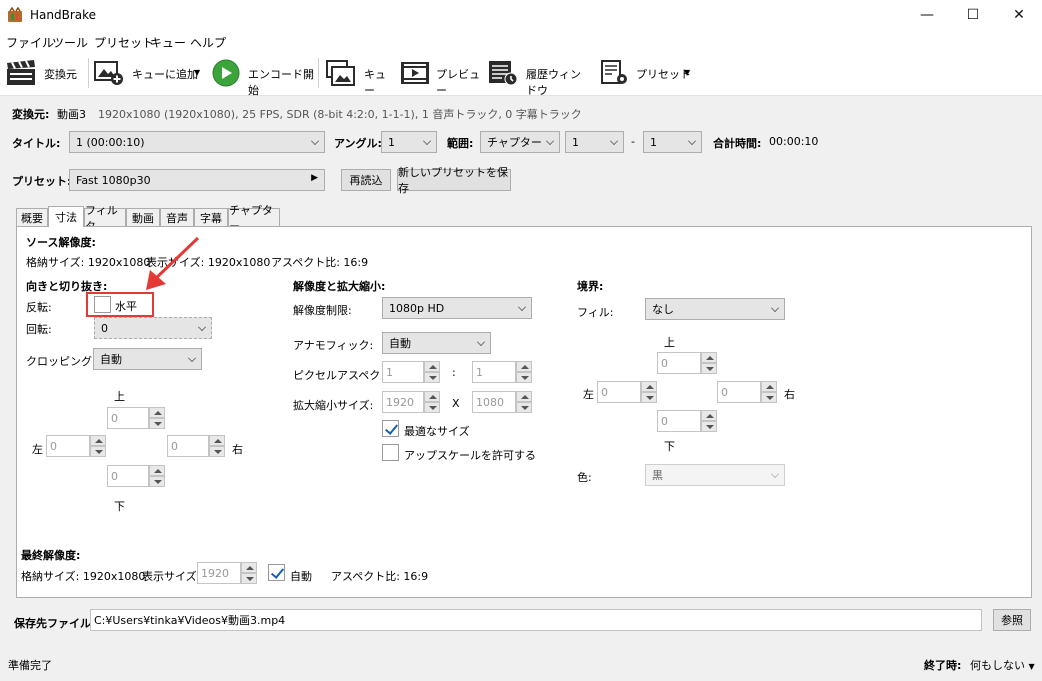 This screenshot has height=681, width=1042. I want to click on crop-top-input: 0, so click(128, 418).